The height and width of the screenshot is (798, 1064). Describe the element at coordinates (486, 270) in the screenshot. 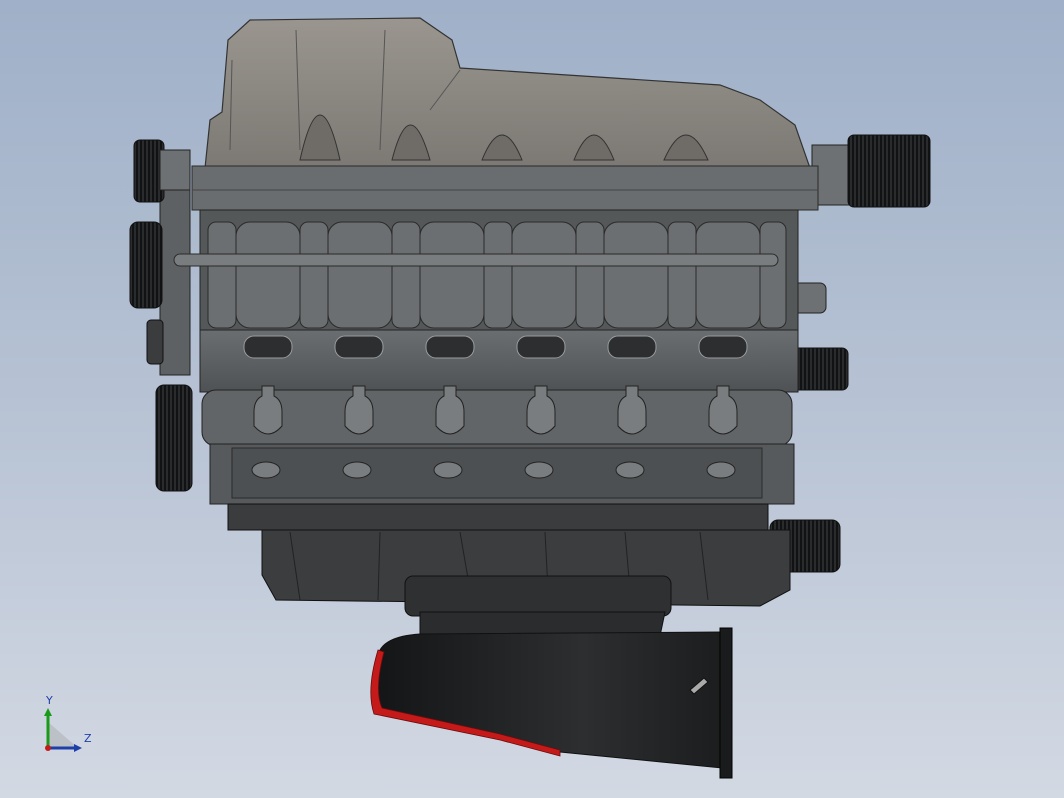

I see `intake-runners` at that location.